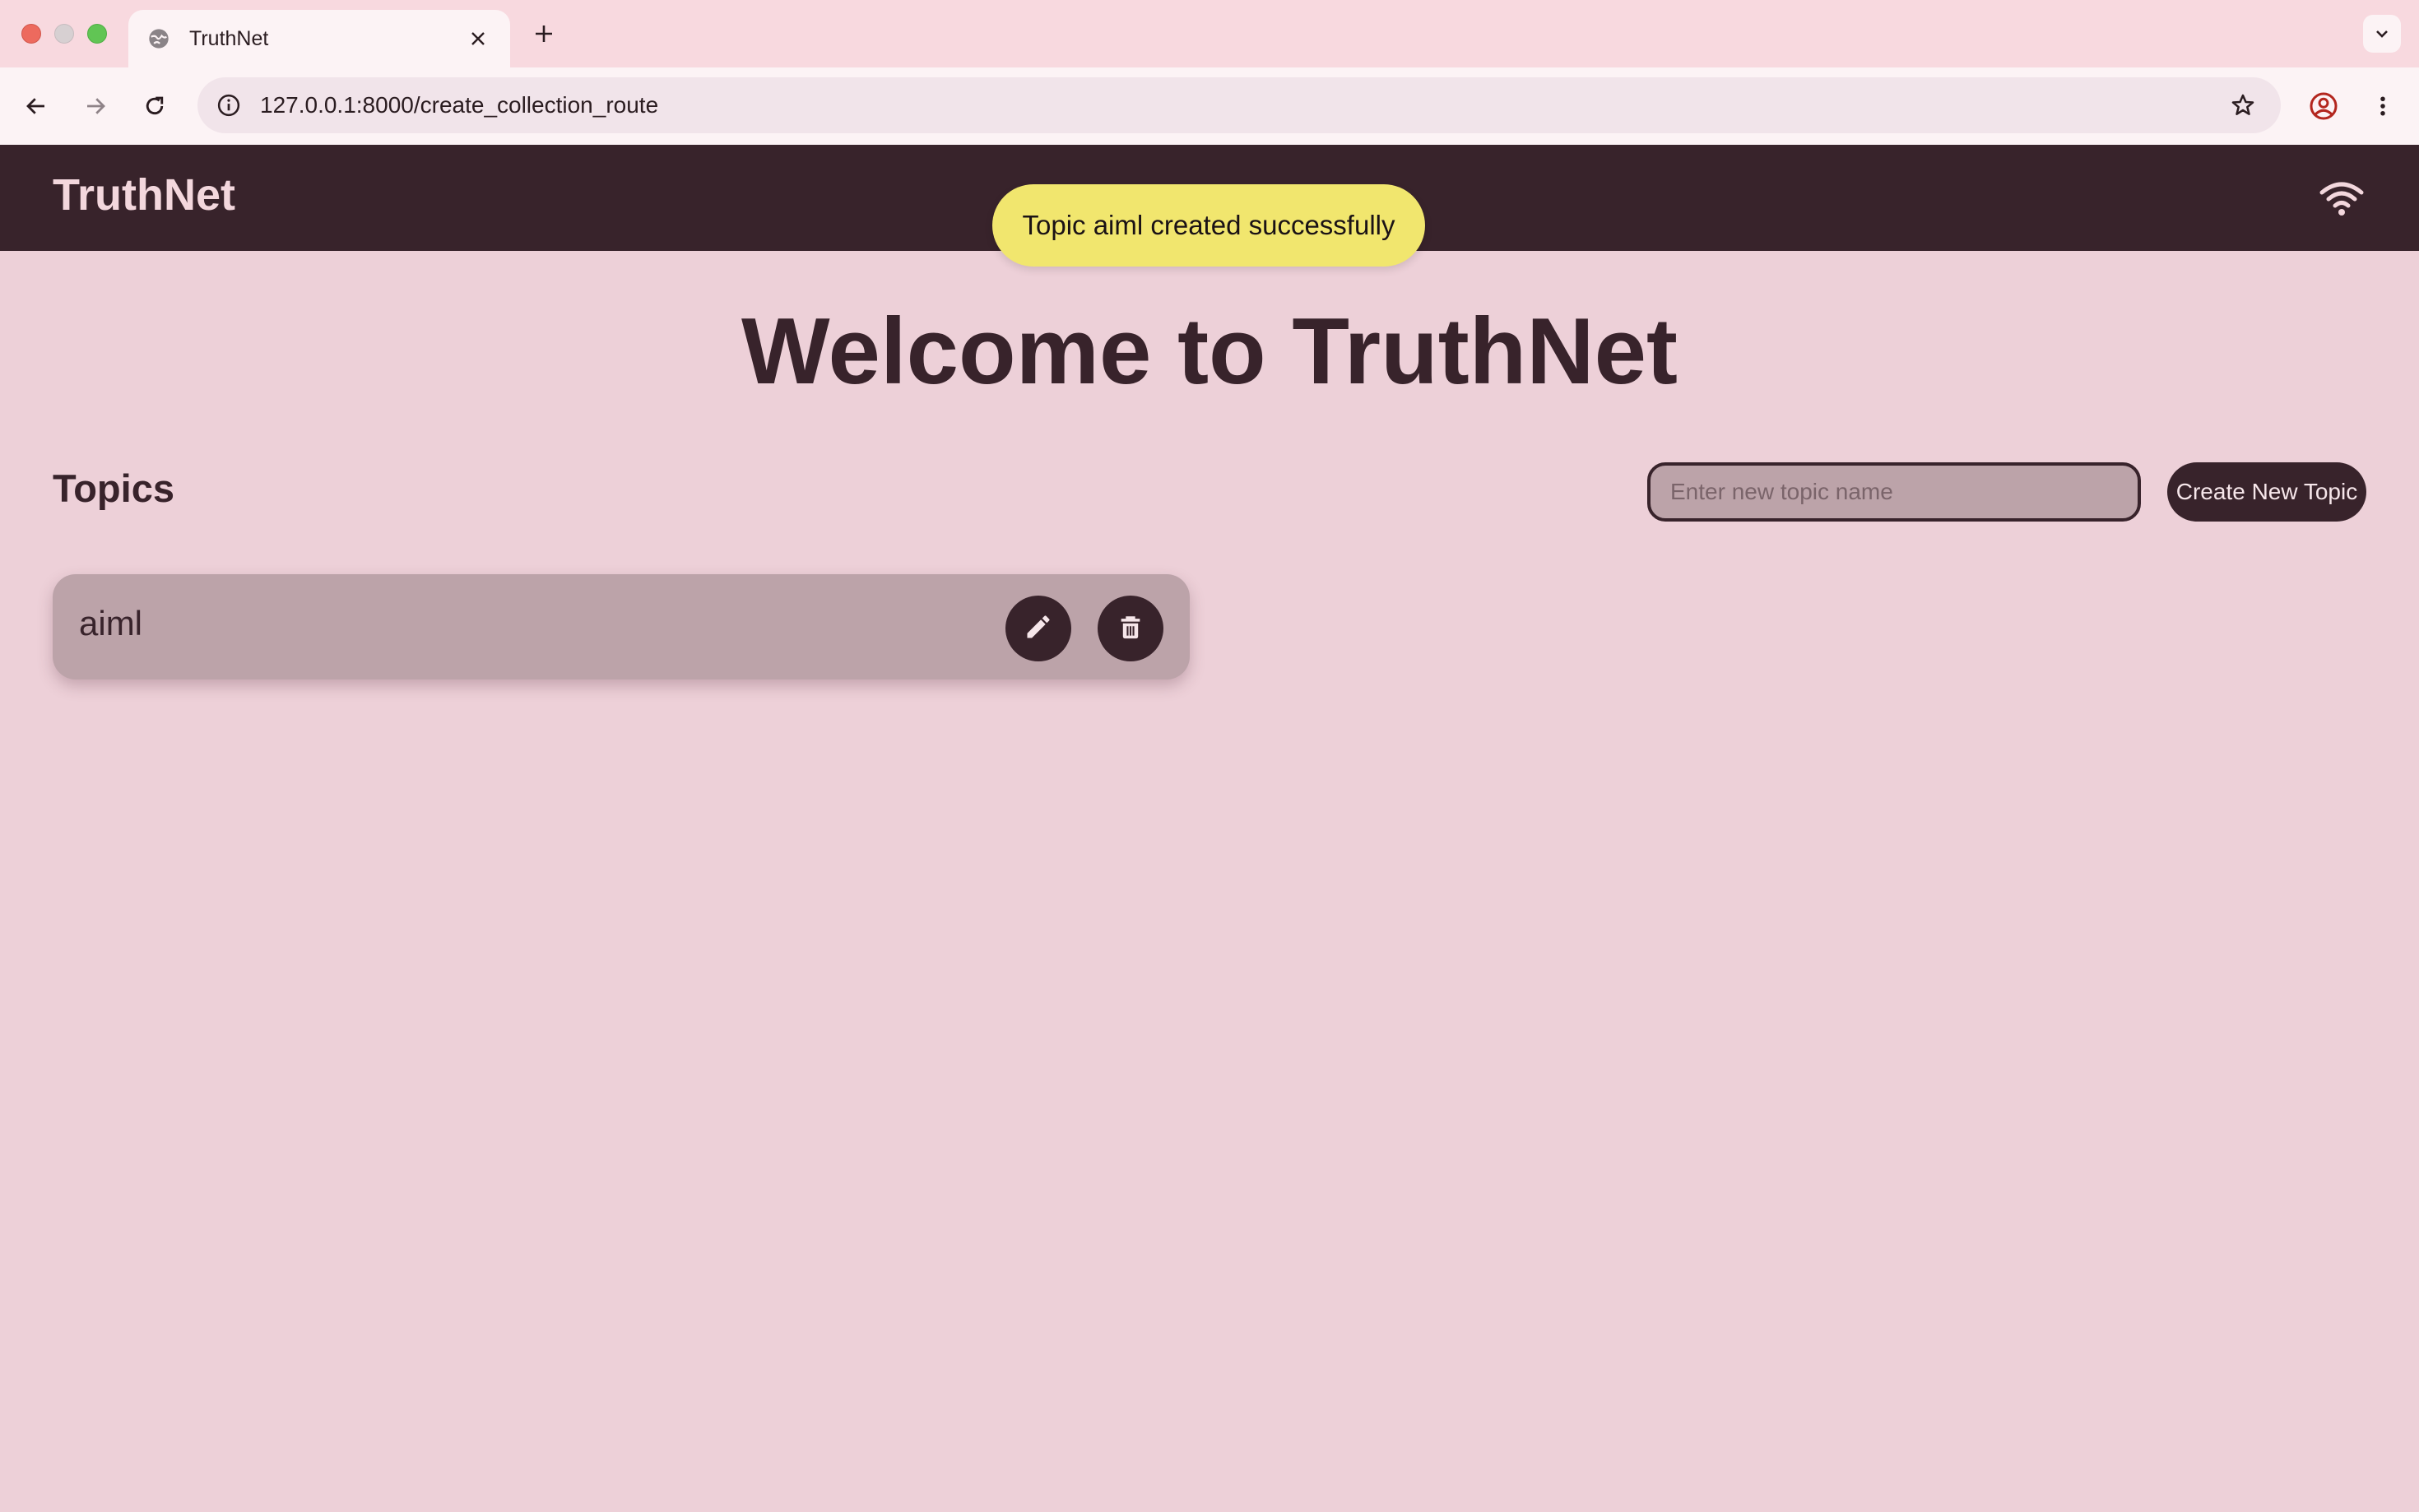  I want to click on window-close-button, so click(31, 34).